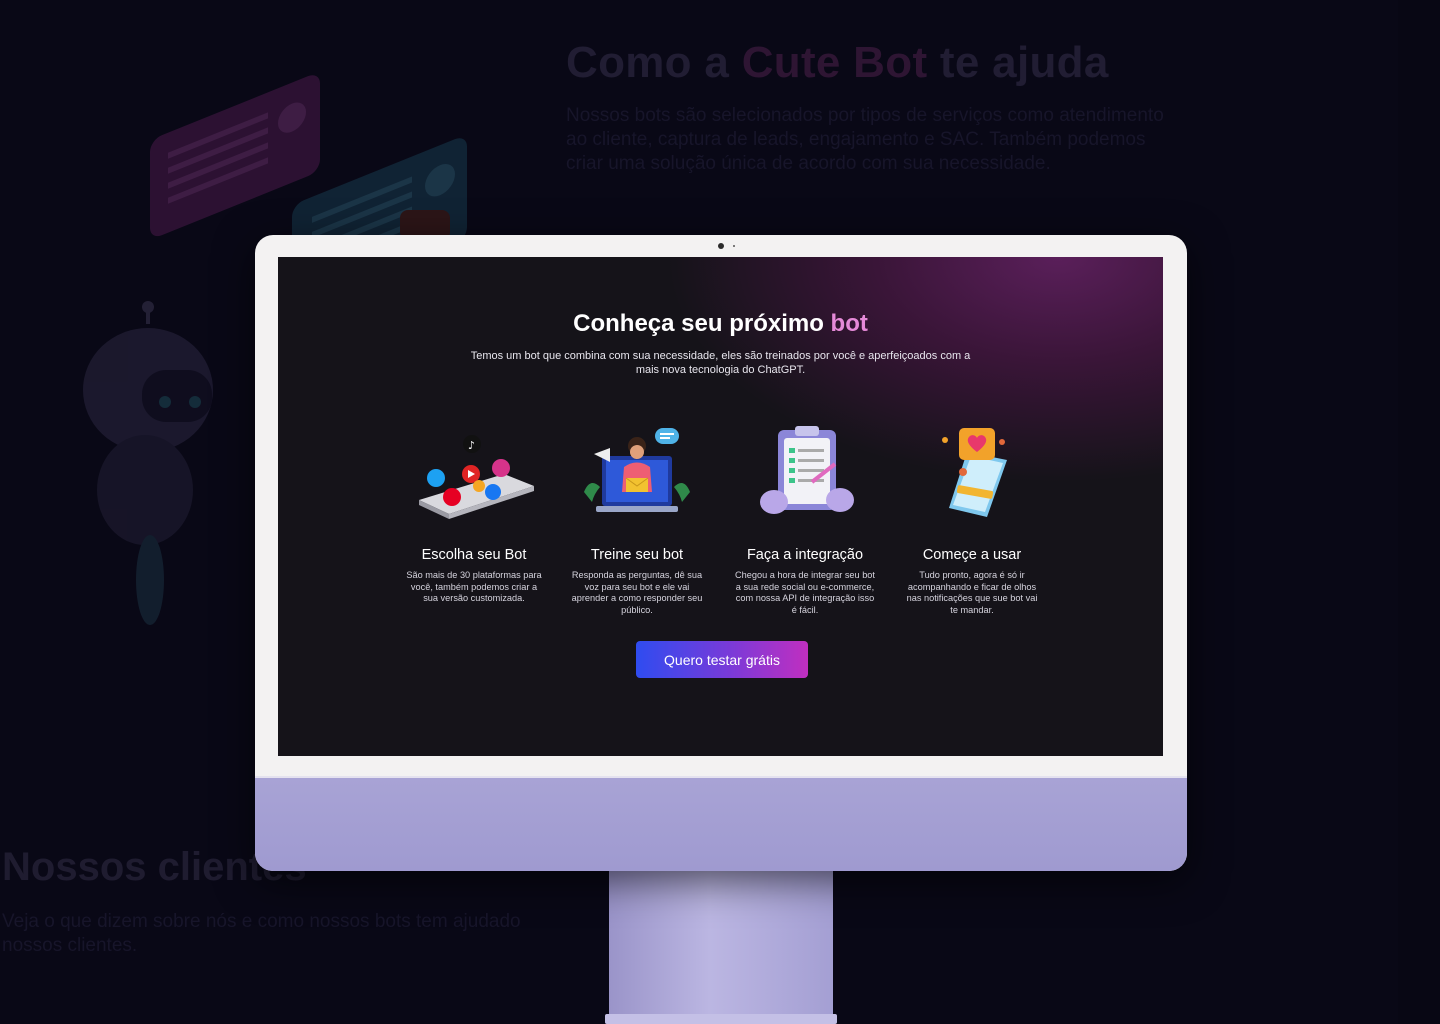 The height and width of the screenshot is (1024, 1440). What do you see at coordinates (722, 659) in the screenshot?
I see `try-free-button: Quero testar grátis` at bounding box center [722, 659].